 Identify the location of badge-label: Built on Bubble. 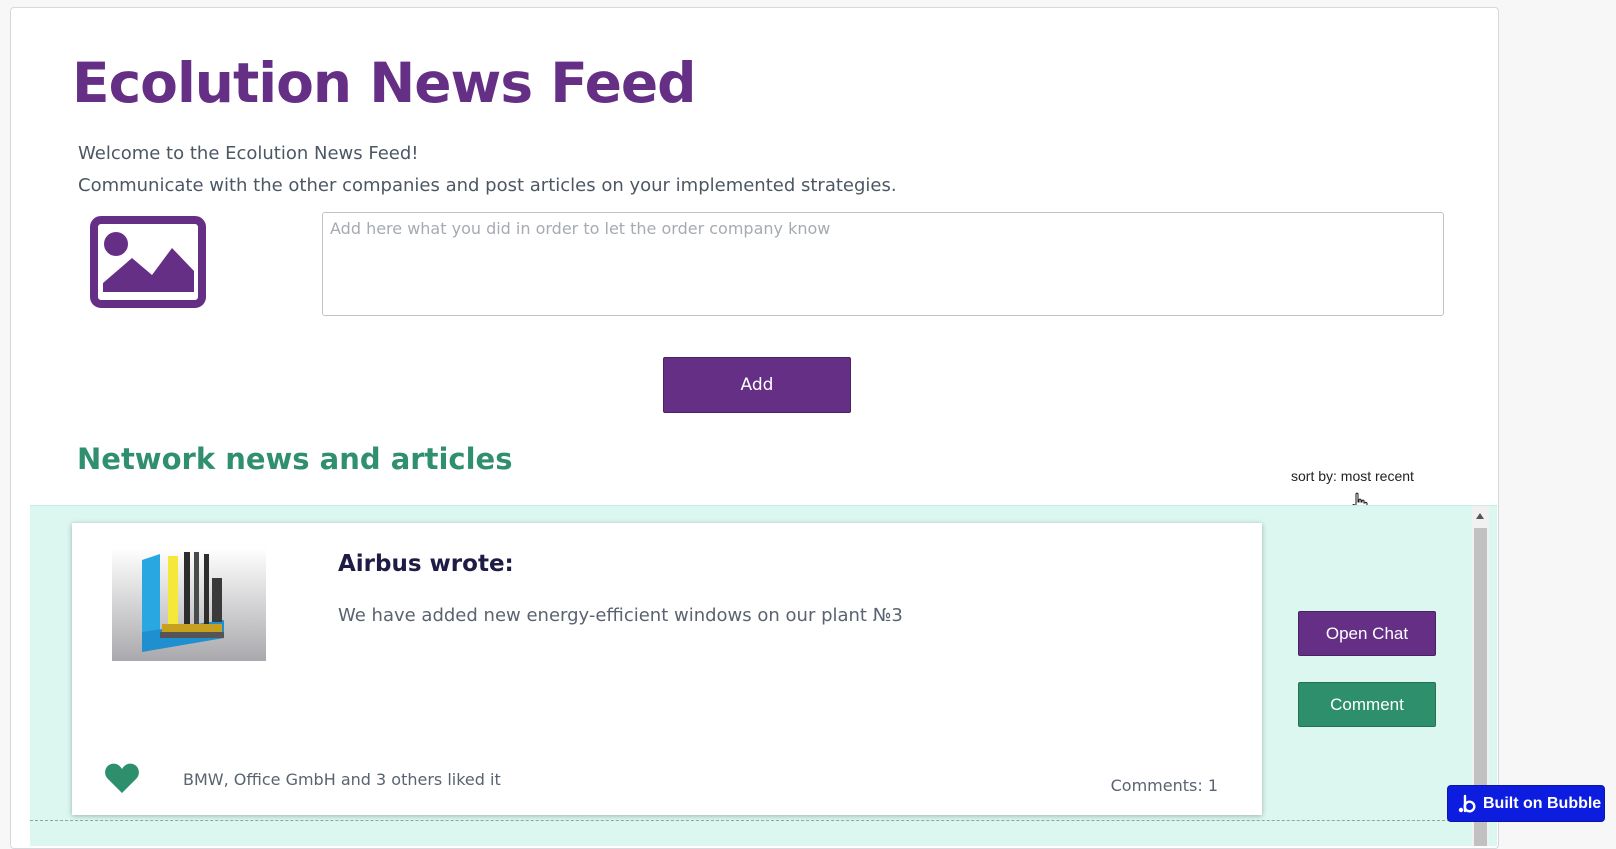
(1542, 803).